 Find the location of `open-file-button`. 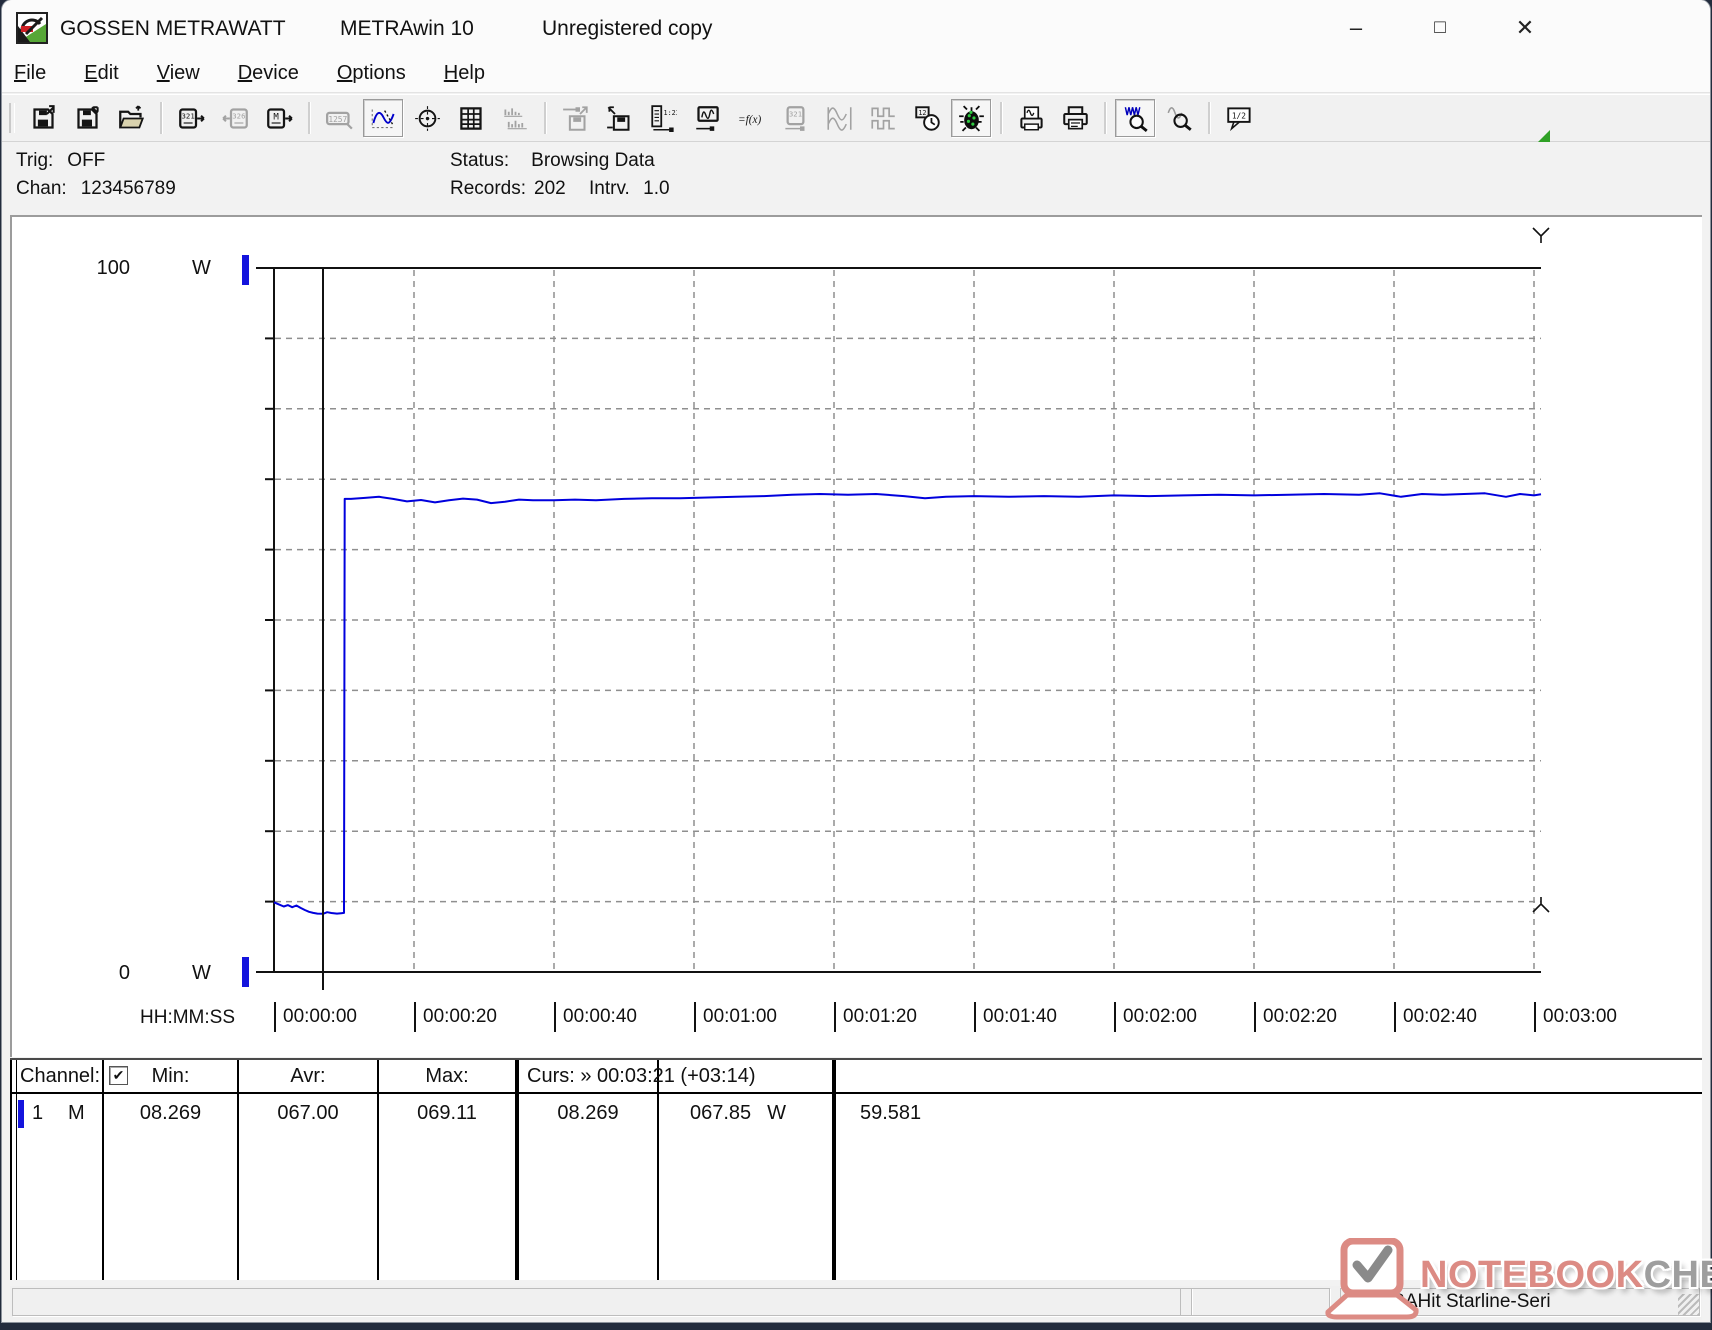

open-file-button is located at coordinates (131, 118).